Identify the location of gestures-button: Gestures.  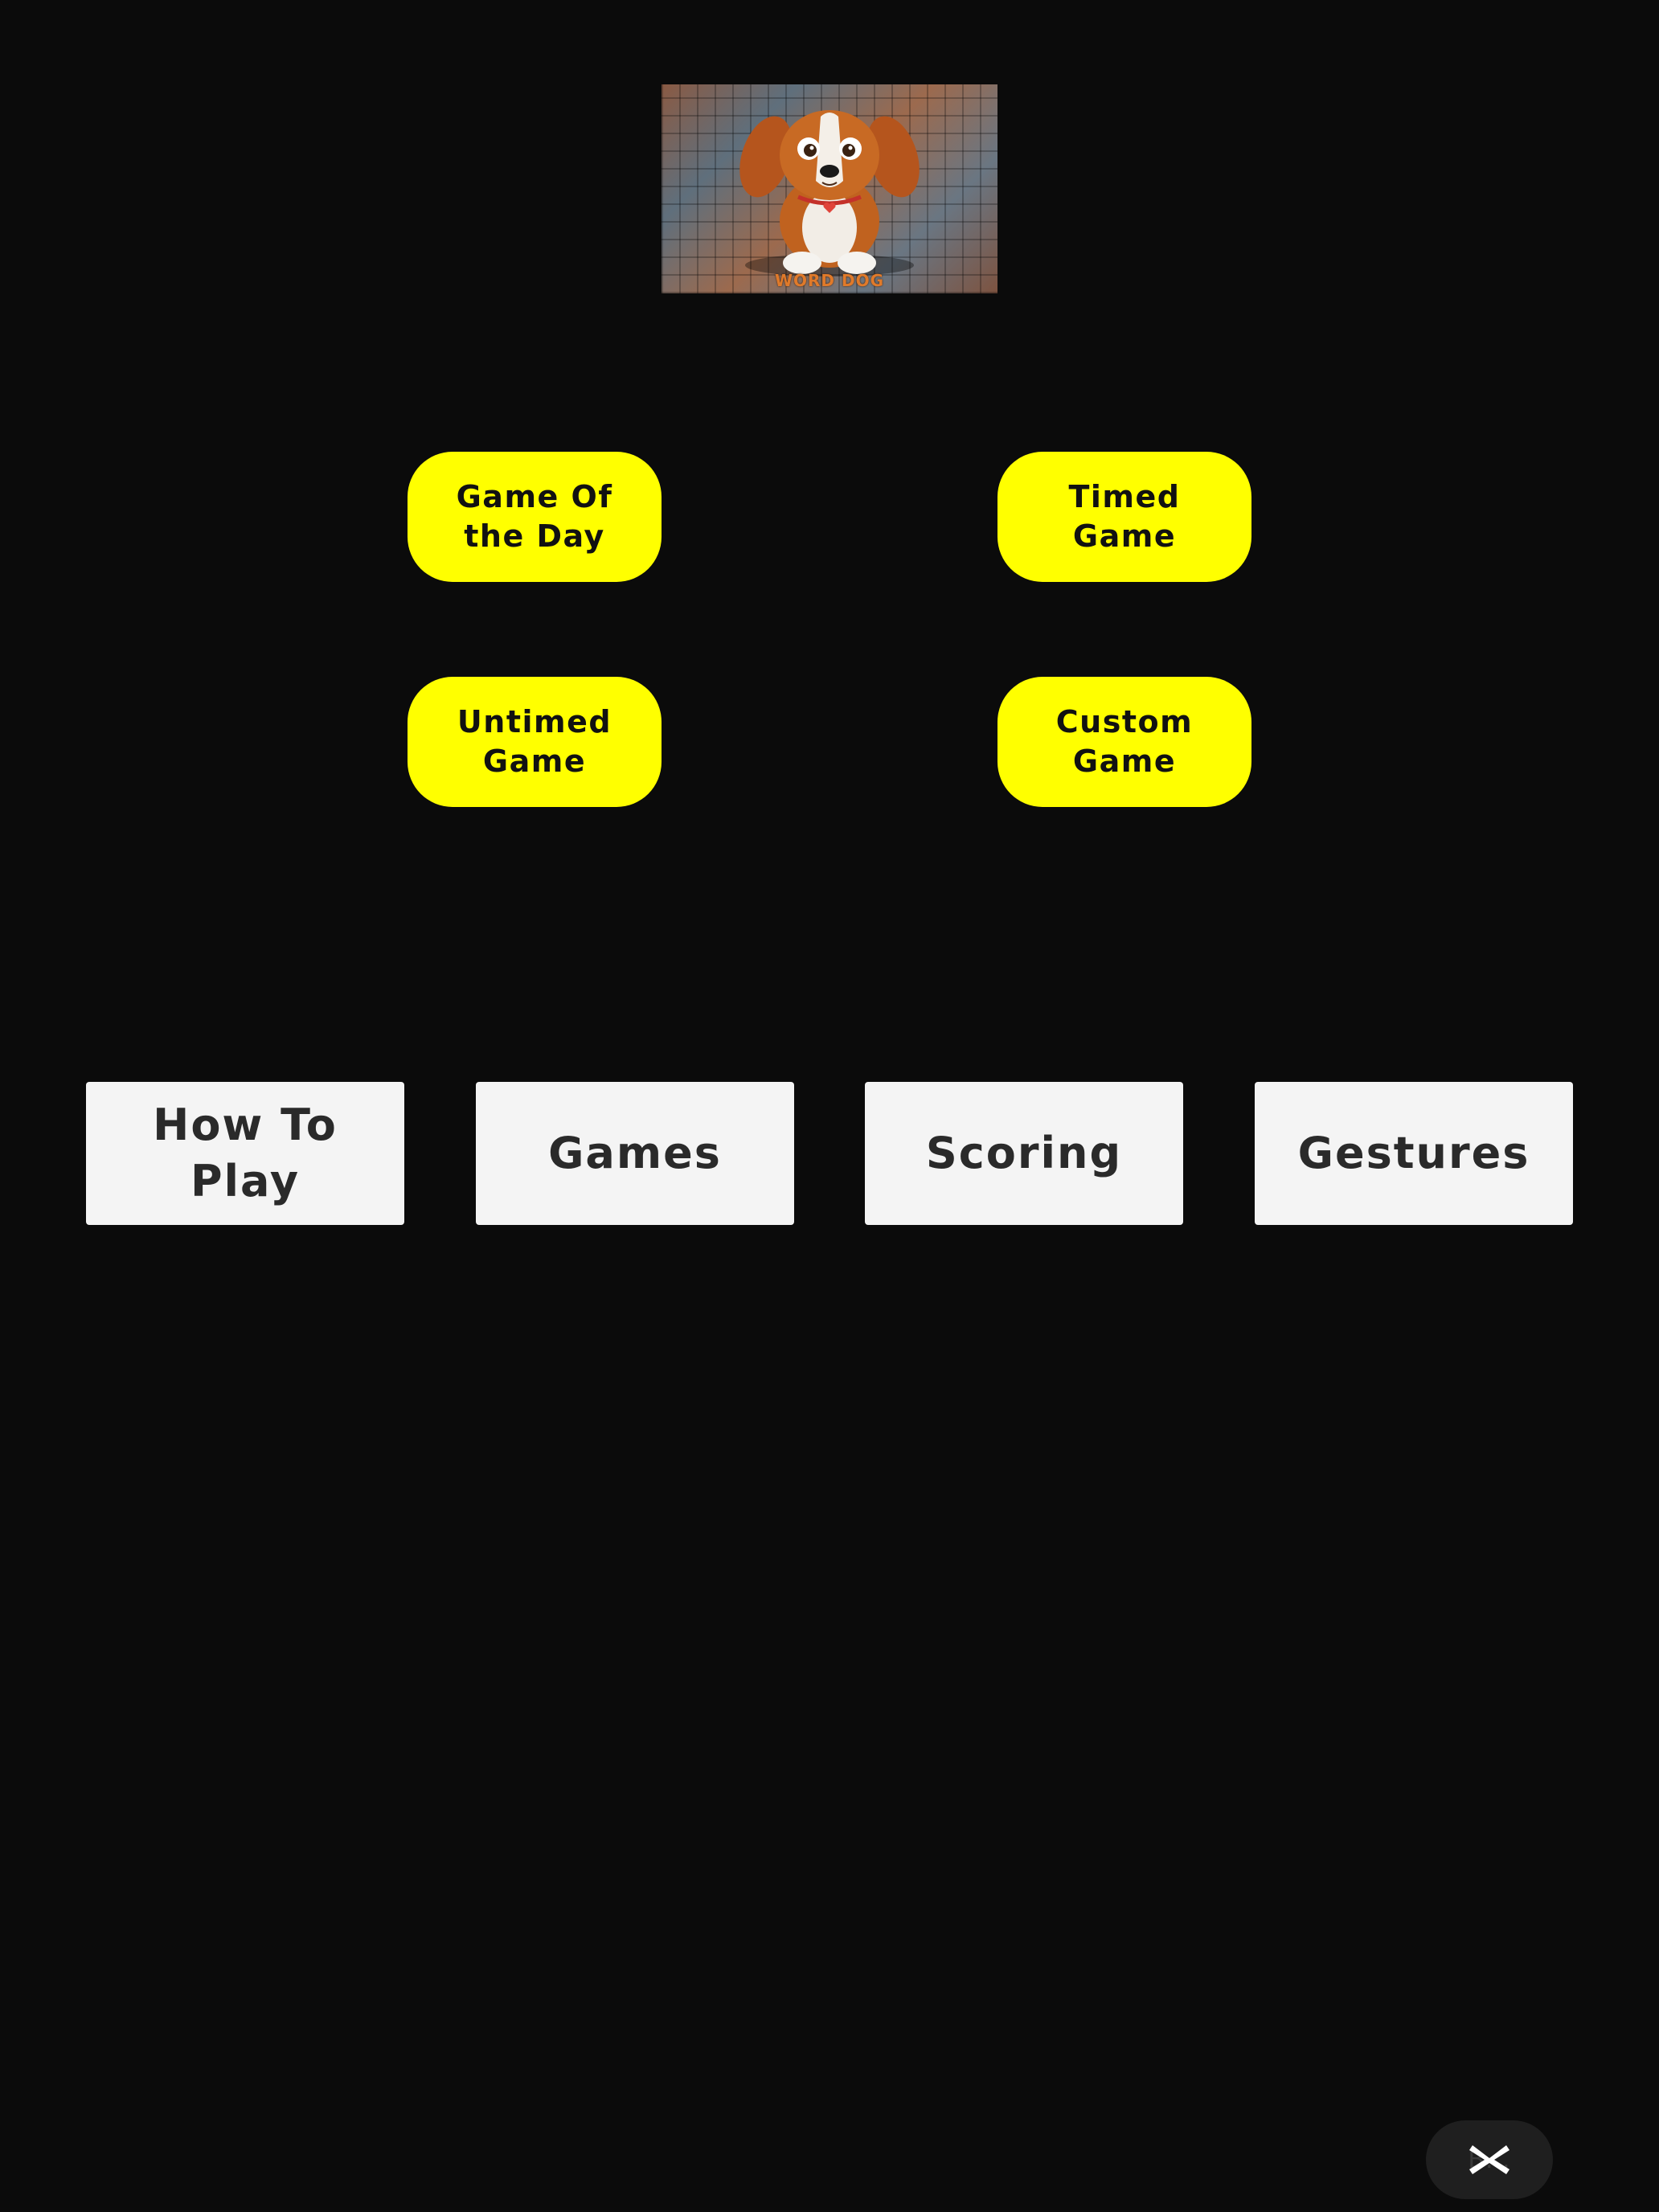
(1414, 1153).